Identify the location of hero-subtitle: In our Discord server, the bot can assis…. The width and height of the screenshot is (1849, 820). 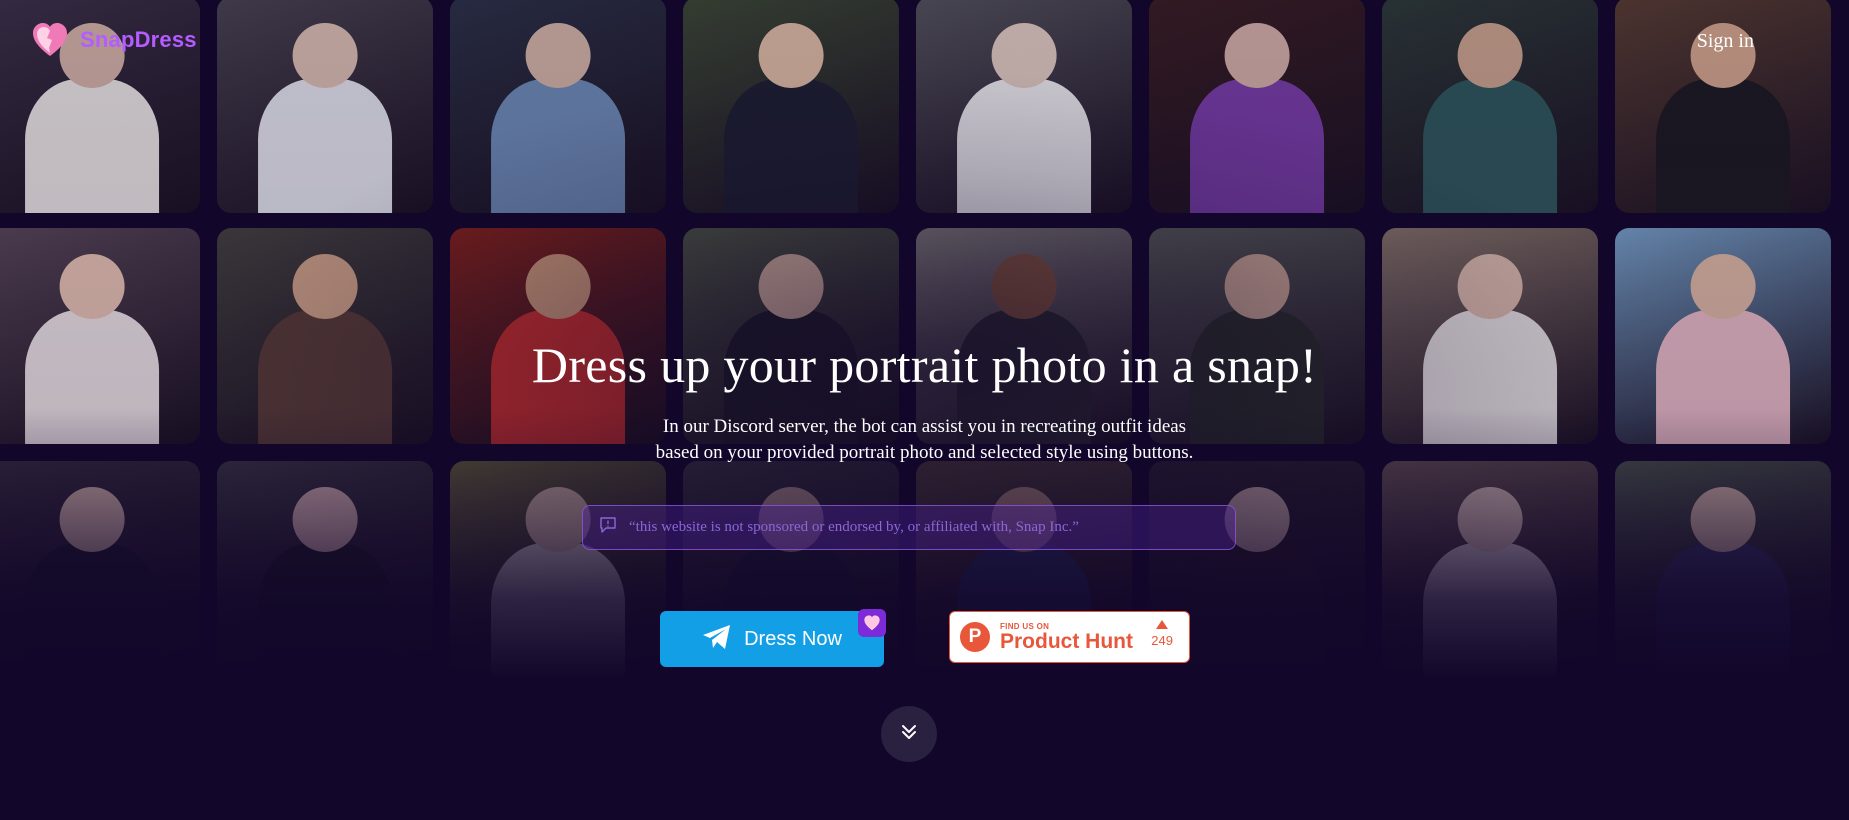
(924, 440).